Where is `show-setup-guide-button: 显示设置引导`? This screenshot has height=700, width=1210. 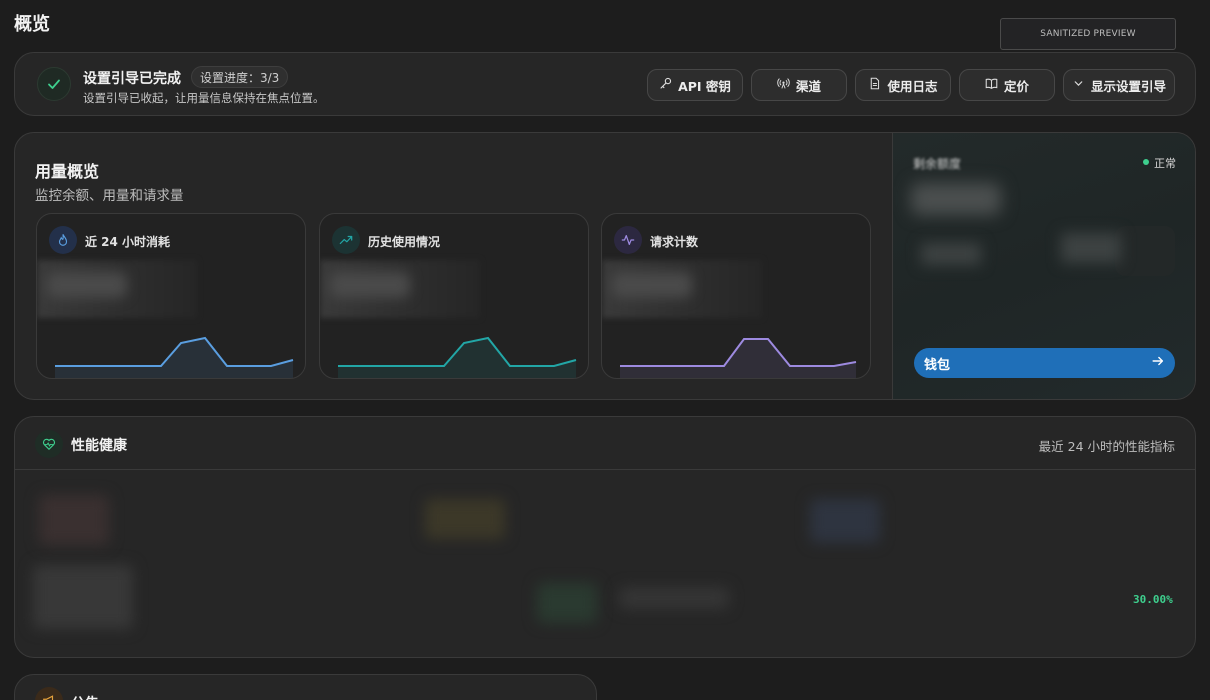 show-setup-guide-button: 显示设置引导 is located at coordinates (1119, 85).